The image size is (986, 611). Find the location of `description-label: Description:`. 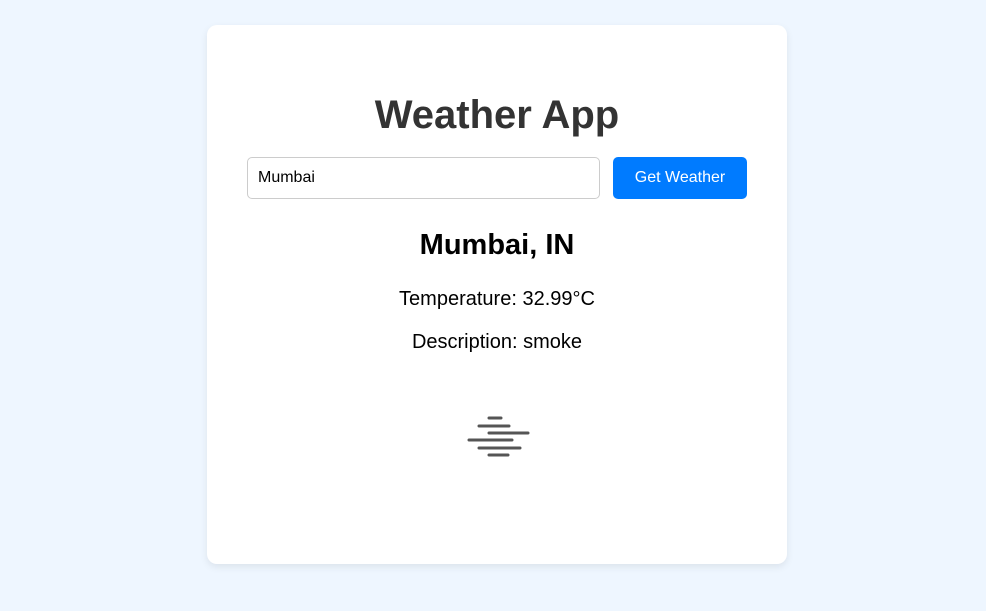

description-label: Description: is located at coordinates (464, 342).